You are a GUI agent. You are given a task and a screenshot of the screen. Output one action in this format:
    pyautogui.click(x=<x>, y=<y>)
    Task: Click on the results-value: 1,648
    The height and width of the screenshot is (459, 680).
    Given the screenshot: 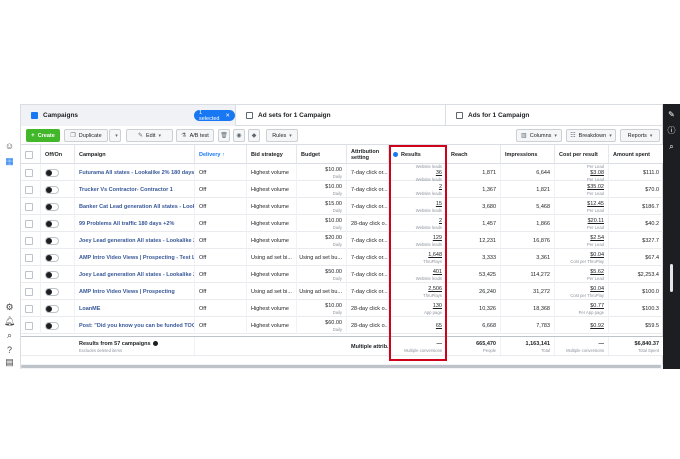 What is the action you would take?
    pyautogui.click(x=435, y=255)
    